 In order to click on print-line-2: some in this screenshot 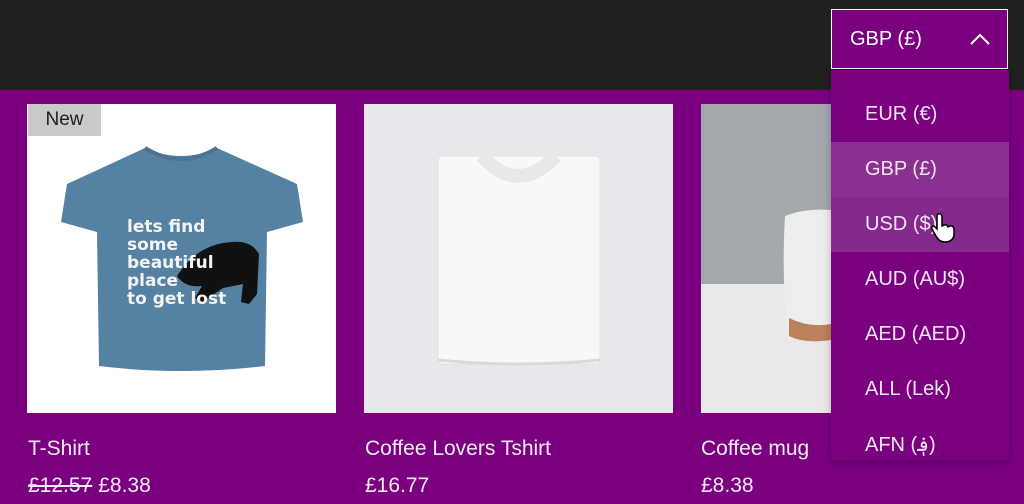, I will do `click(152, 245)`.